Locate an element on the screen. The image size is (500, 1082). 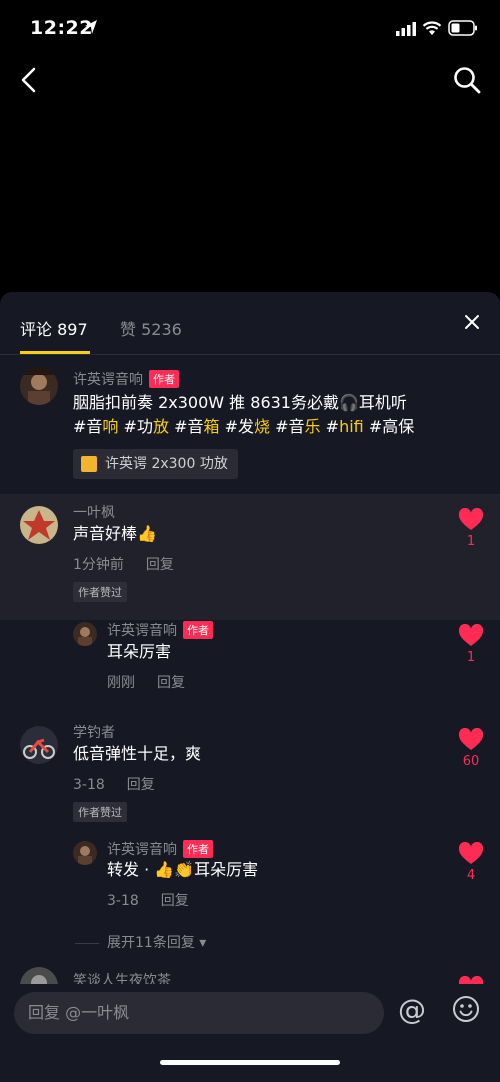
like-button: 60 is located at coordinates (471, 748).